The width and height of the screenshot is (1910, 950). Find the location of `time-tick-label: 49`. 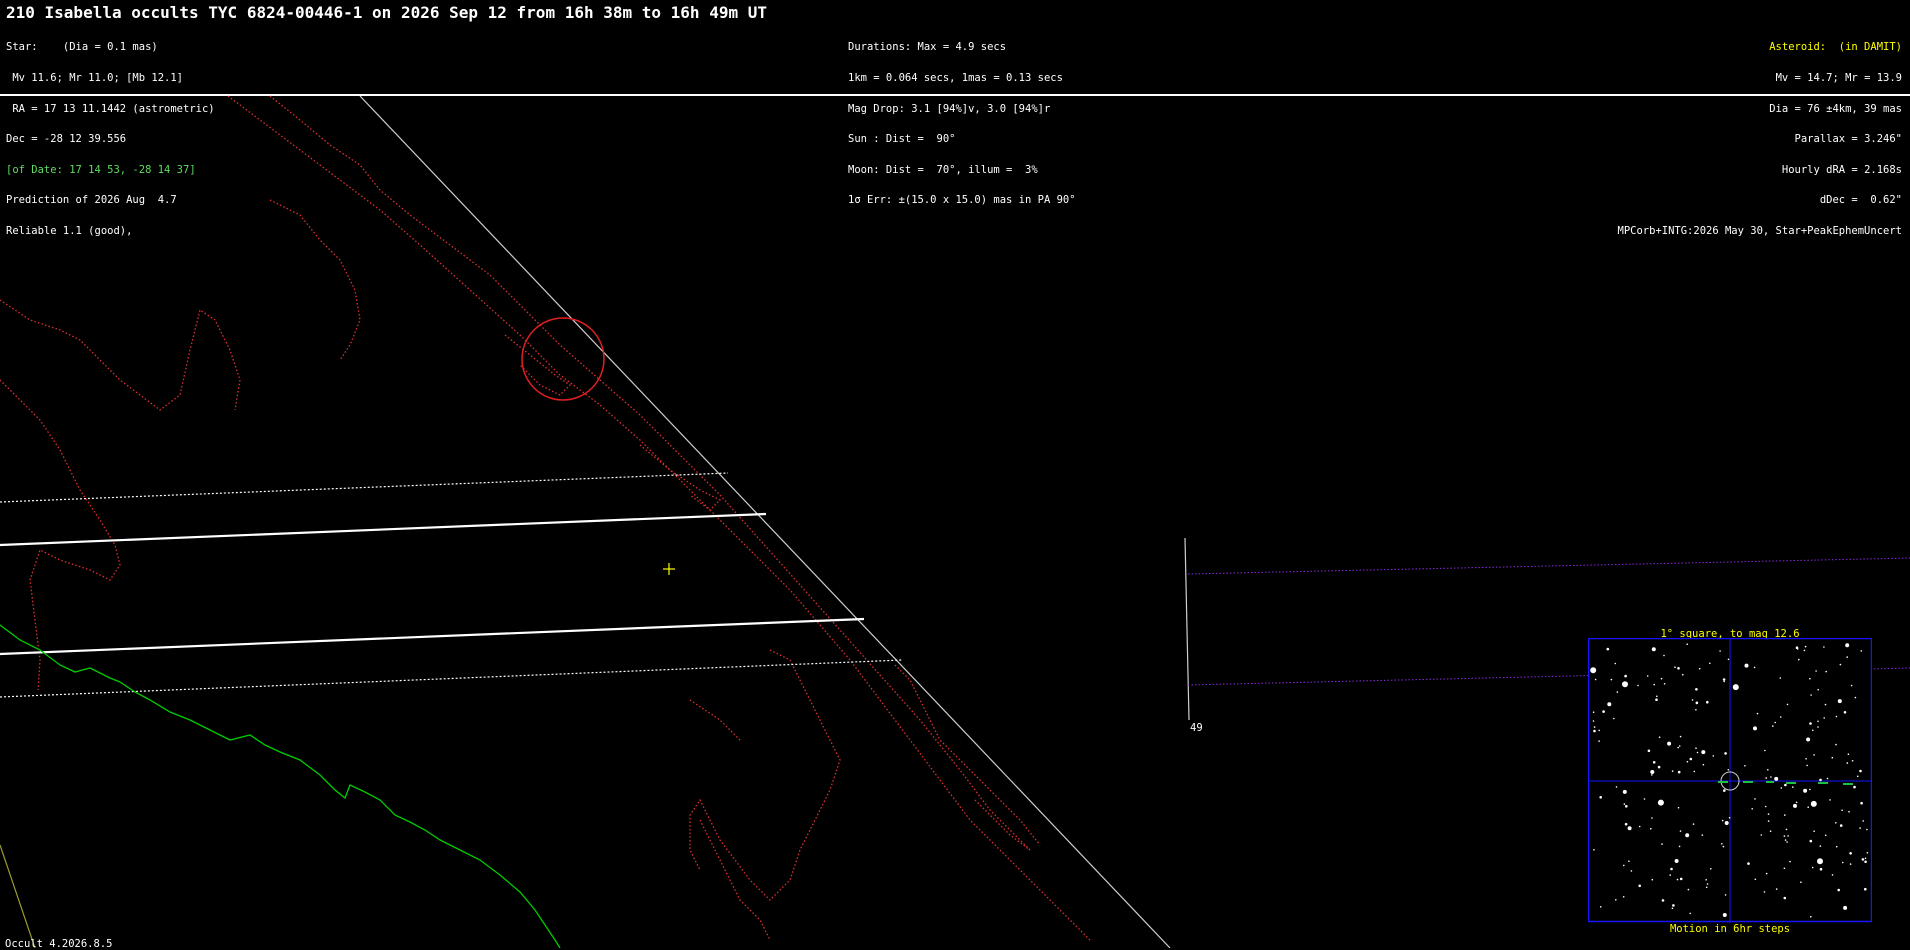

time-tick-label: 49 is located at coordinates (1196, 728).